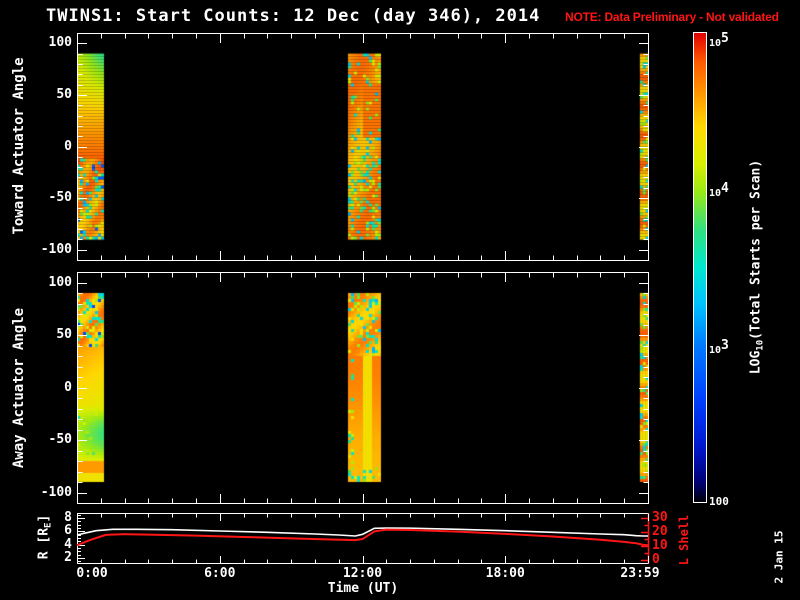 This screenshot has height=600, width=800. Describe the element at coordinates (19, 146) in the screenshot. I see `ylabel-toward: Toward Actuator Angle` at that location.